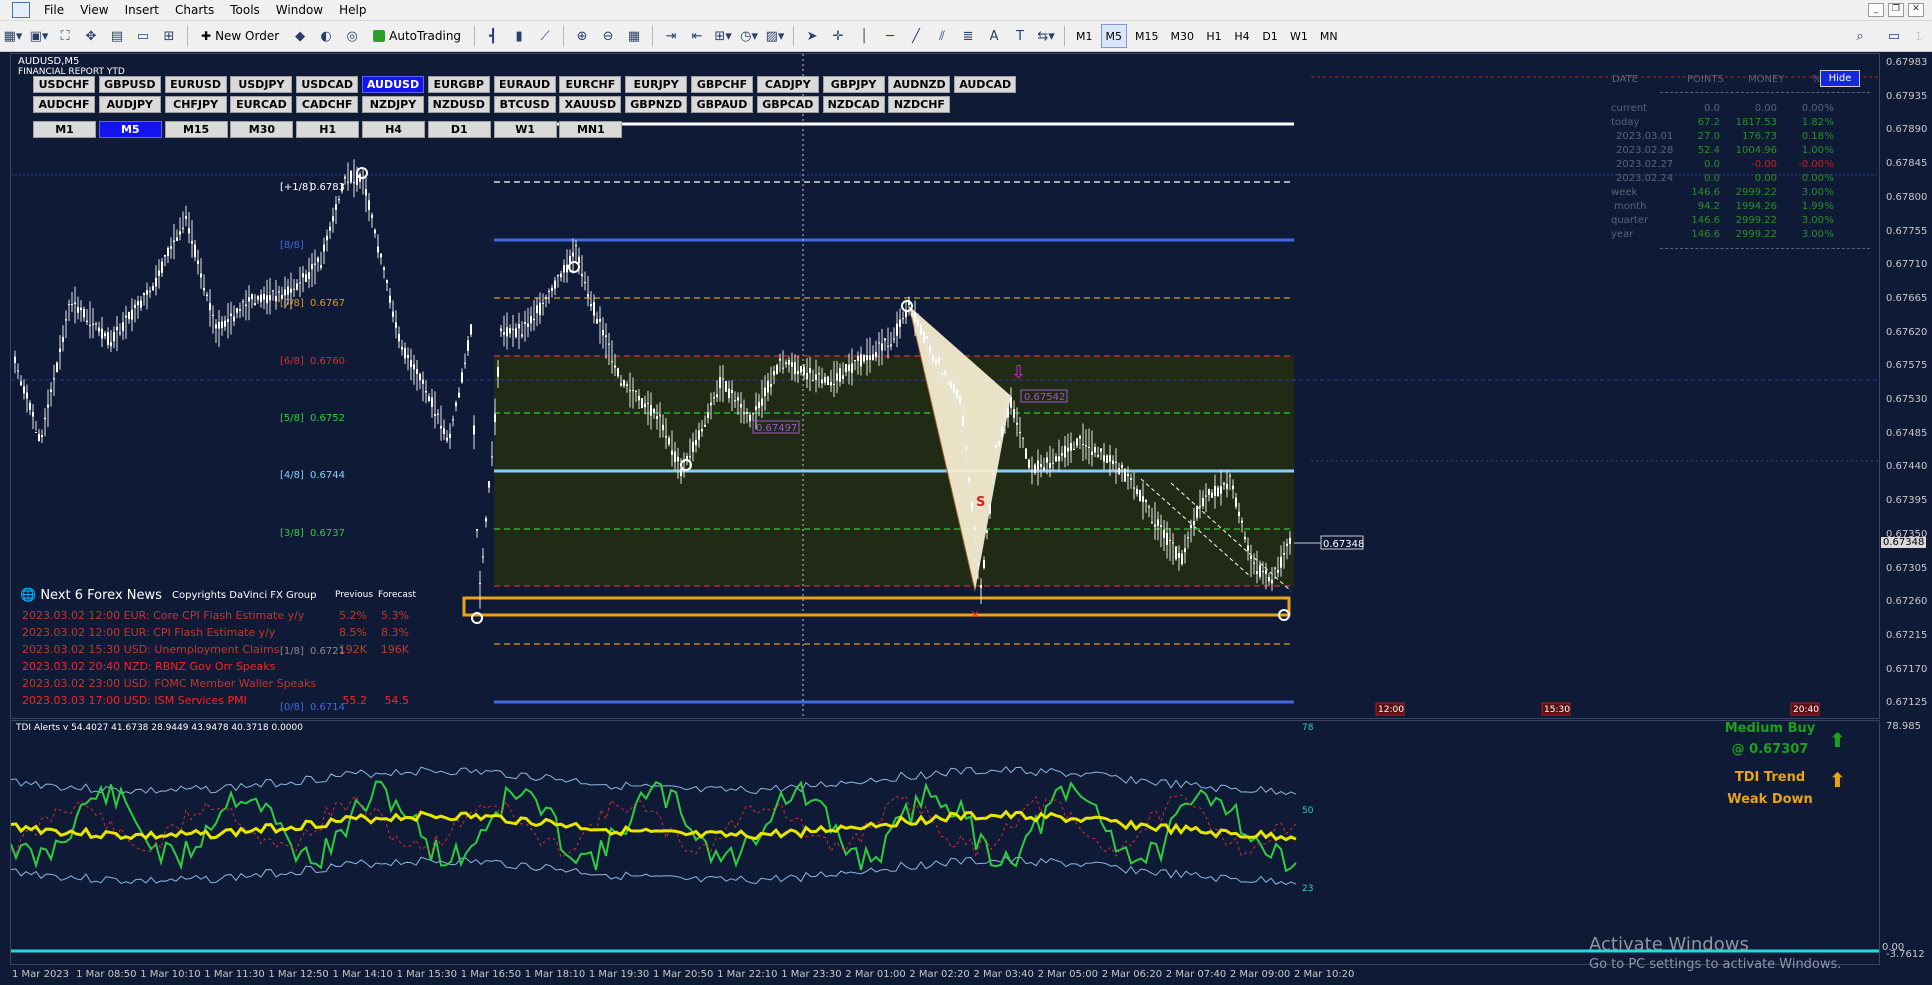 The image size is (1932, 985). Describe the element at coordinates (812, 36) in the screenshot. I see `cursor-icon: ➤` at that location.